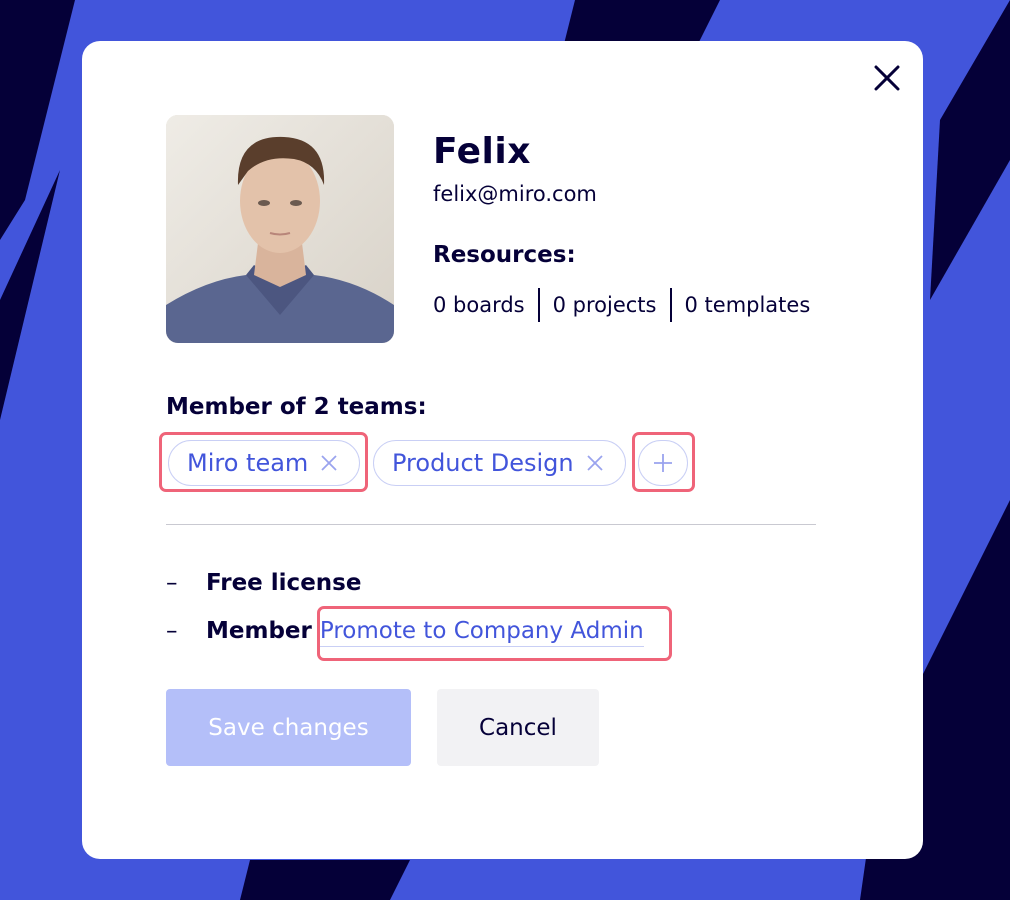  I want to click on role-row: – Member Promote to Company Admin, so click(405, 631).